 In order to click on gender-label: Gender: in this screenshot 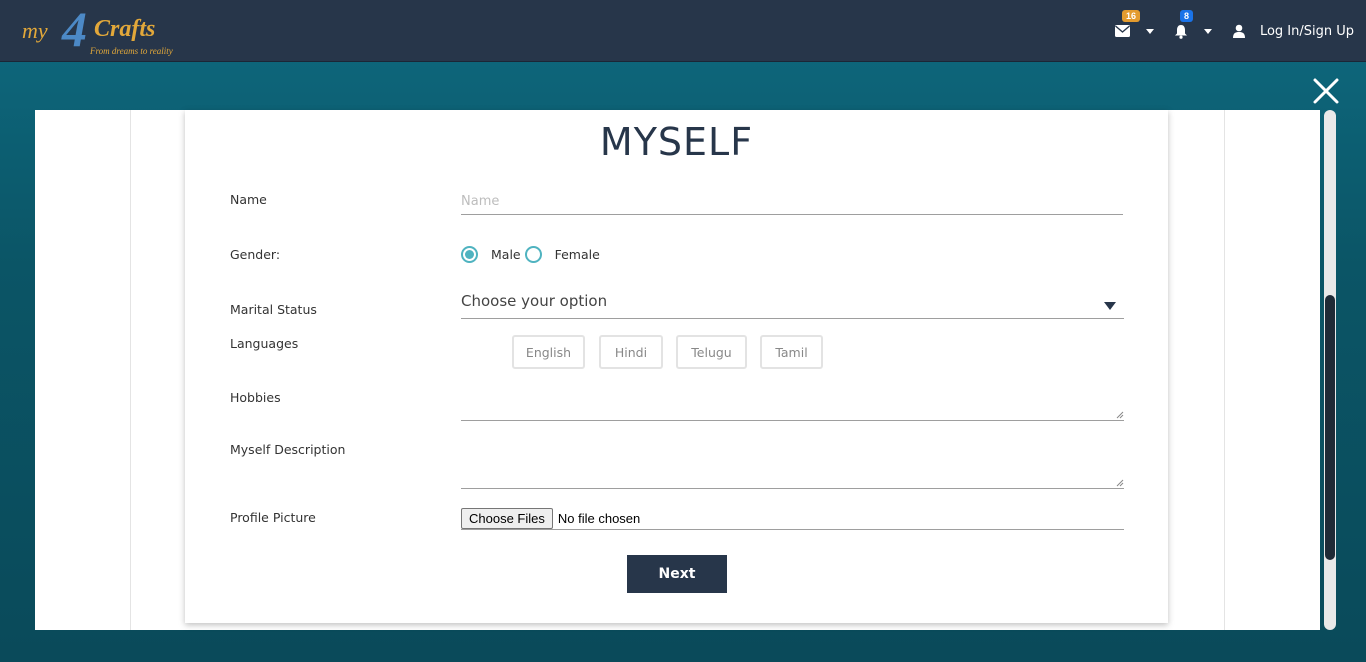, I will do `click(255, 254)`.